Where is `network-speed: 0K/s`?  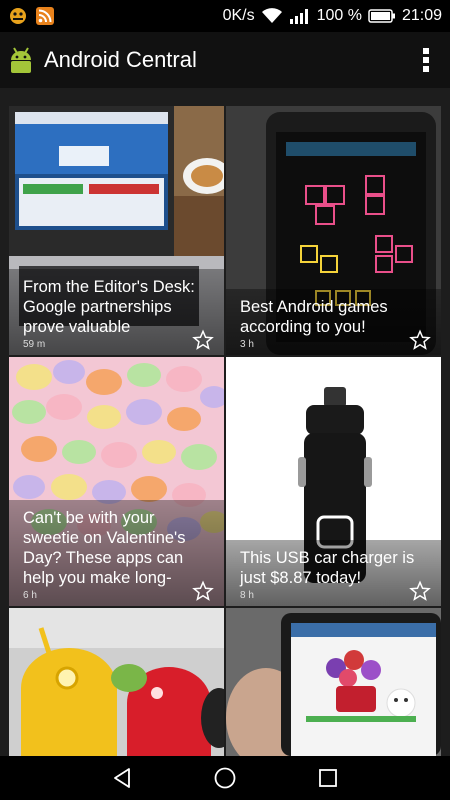
network-speed: 0K/s is located at coordinates (238, 15).